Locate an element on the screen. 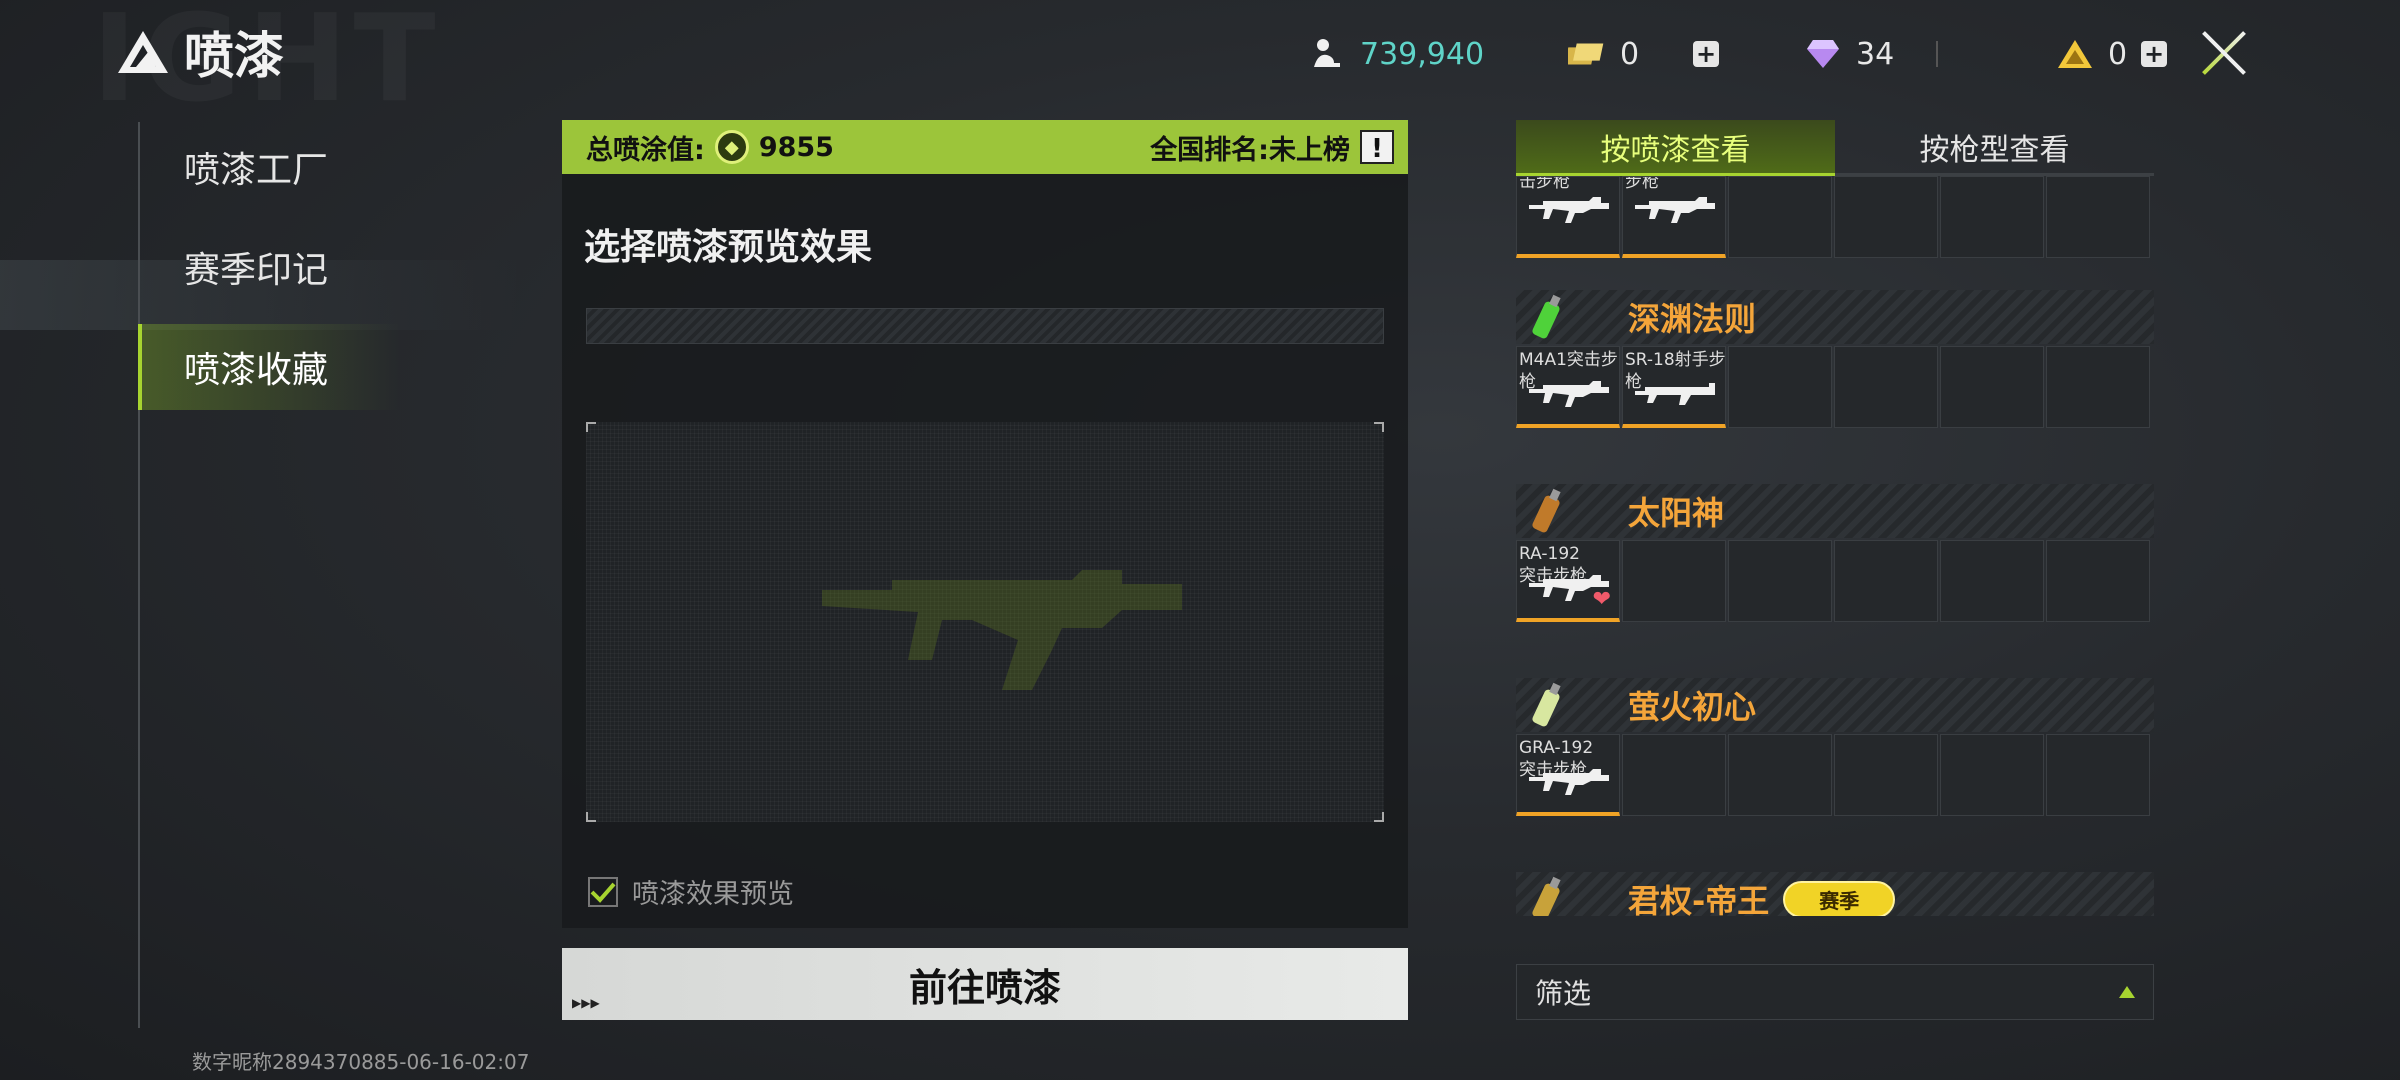  goto-spray-label: 前往喷漆 is located at coordinates (984, 987).